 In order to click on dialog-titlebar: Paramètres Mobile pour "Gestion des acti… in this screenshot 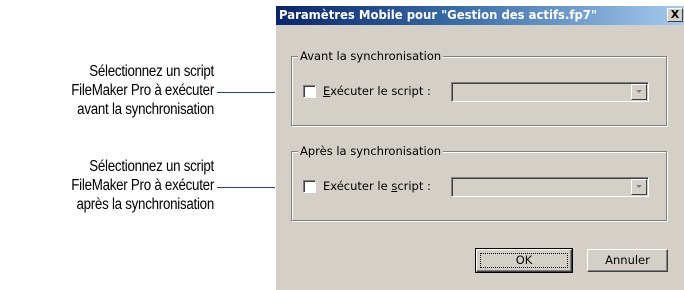, I will do `click(480, 15)`.